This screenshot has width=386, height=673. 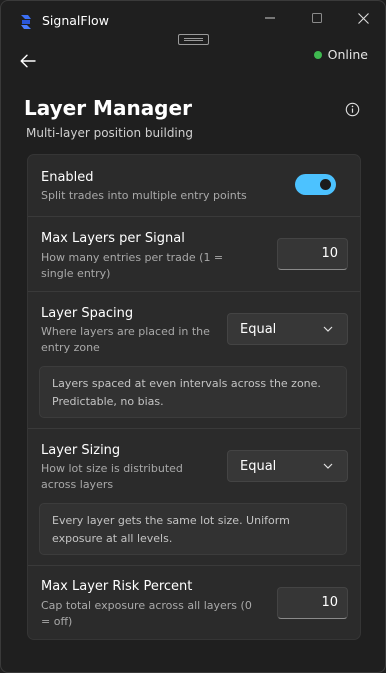 What do you see at coordinates (193, 23) in the screenshot?
I see `title-bar: SignalFlow` at bounding box center [193, 23].